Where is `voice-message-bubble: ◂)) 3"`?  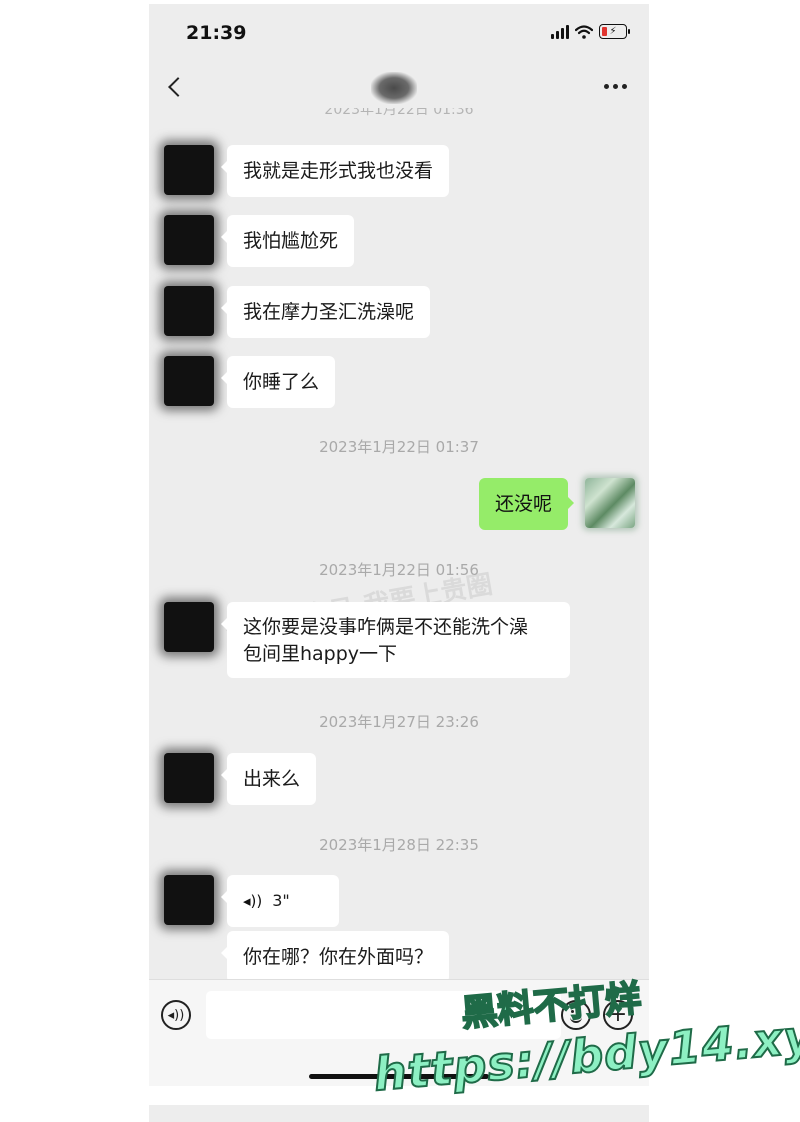 voice-message-bubble: ◂)) 3" is located at coordinates (280, 901).